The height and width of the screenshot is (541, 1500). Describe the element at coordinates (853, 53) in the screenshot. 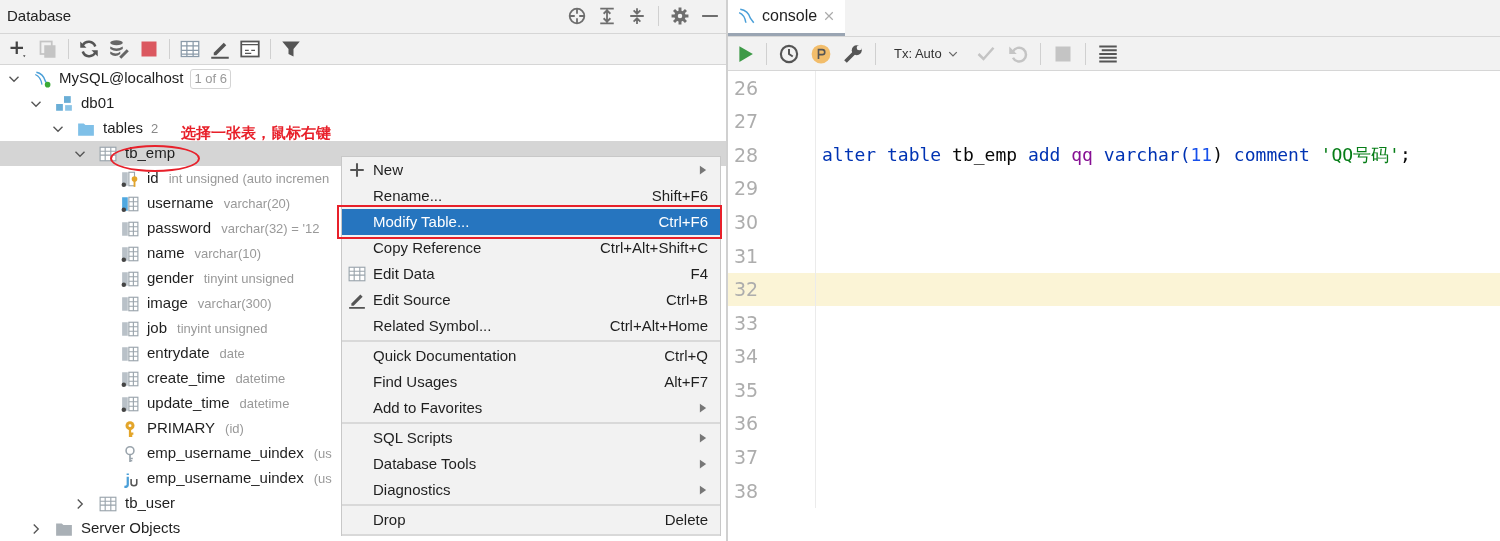

I see `wrench-icon` at that location.